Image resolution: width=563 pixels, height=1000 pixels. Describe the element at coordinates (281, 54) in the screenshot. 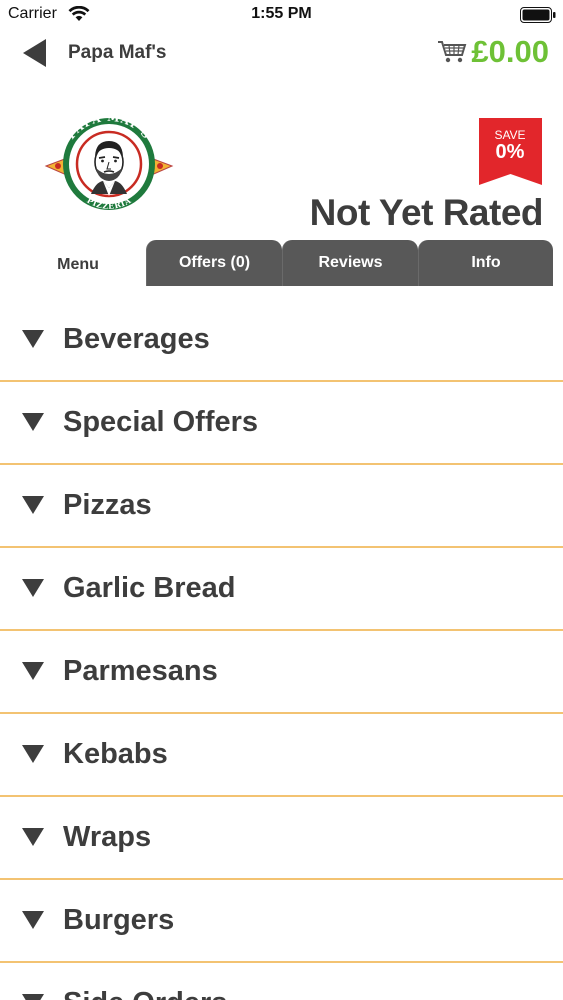

I see `navigation-bar: Papa Maf's £0.00` at that location.